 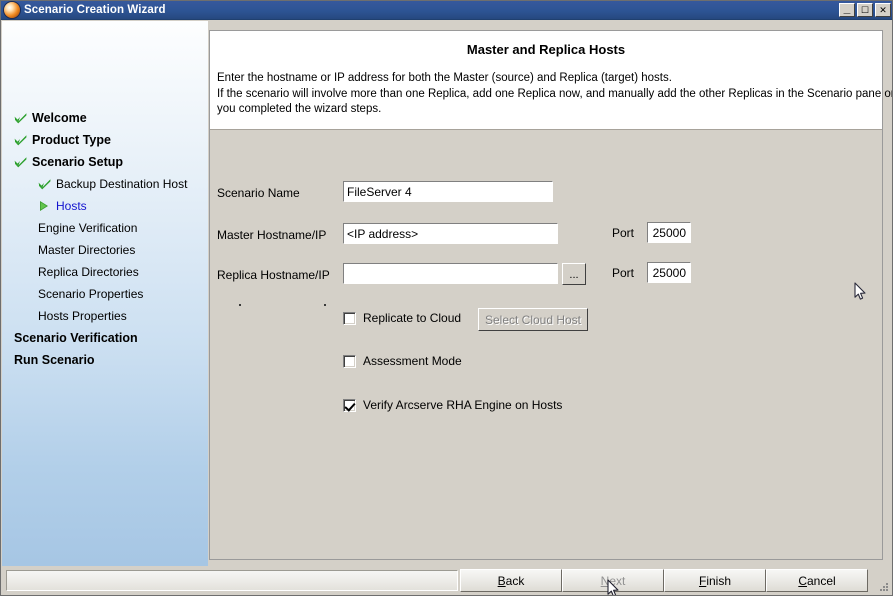 I want to click on maximize-icon: ☐, so click(x=865, y=10).